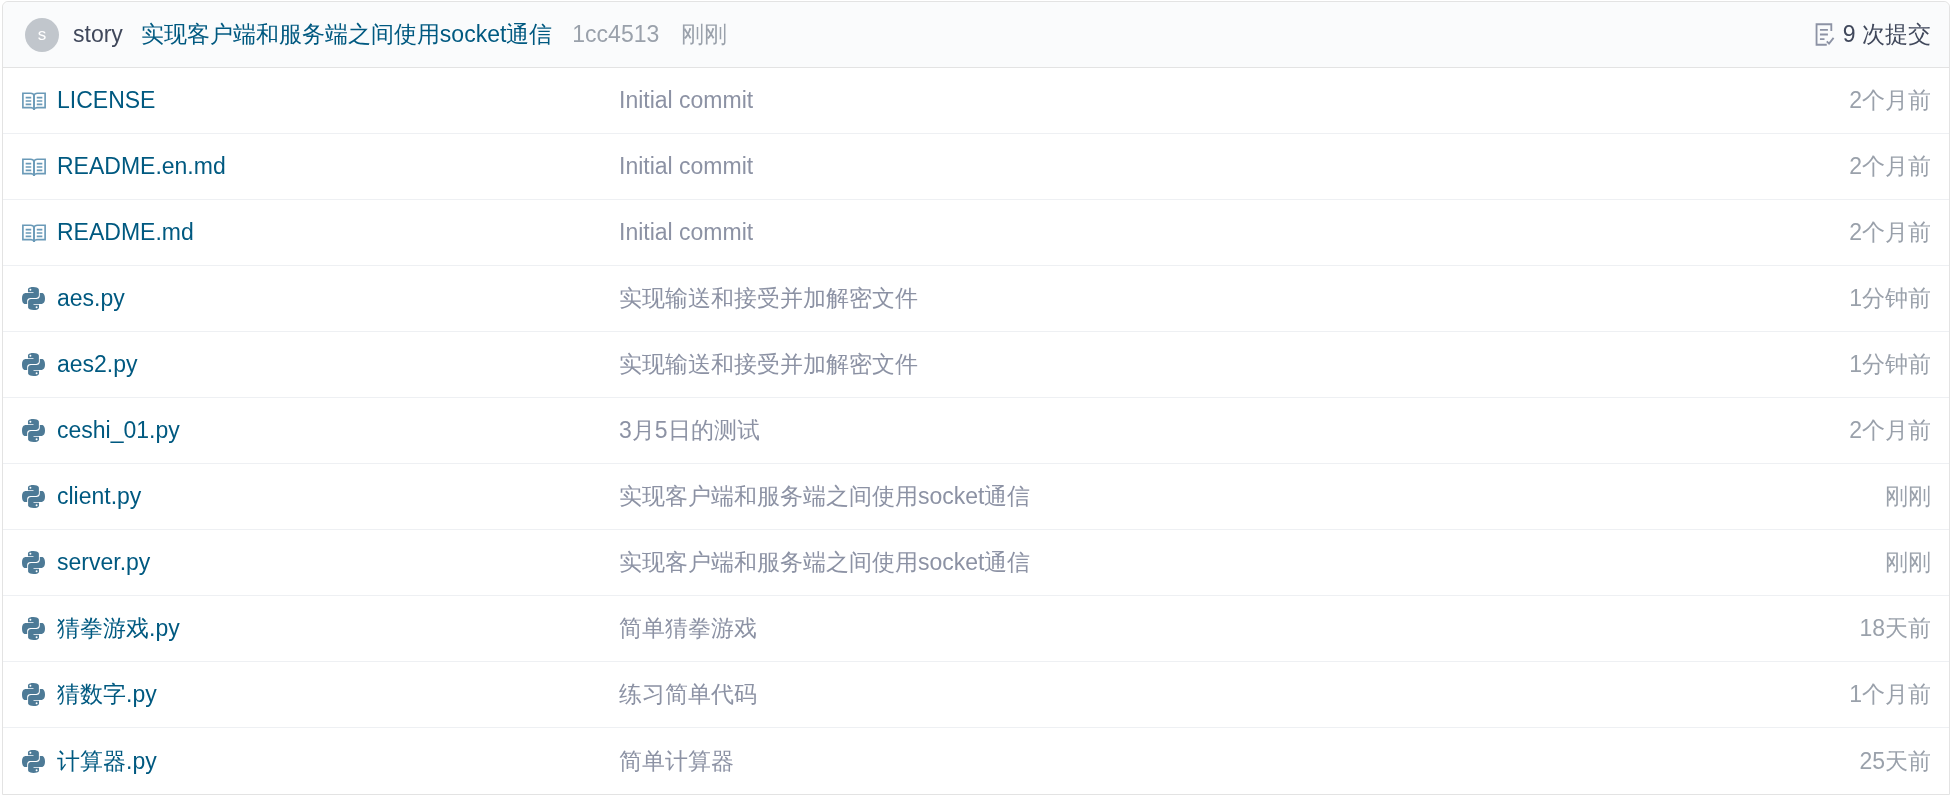 The height and width of the screenshot is (797, 1954). I want to click on file-name-link: LICENSE, so click(106, 100).